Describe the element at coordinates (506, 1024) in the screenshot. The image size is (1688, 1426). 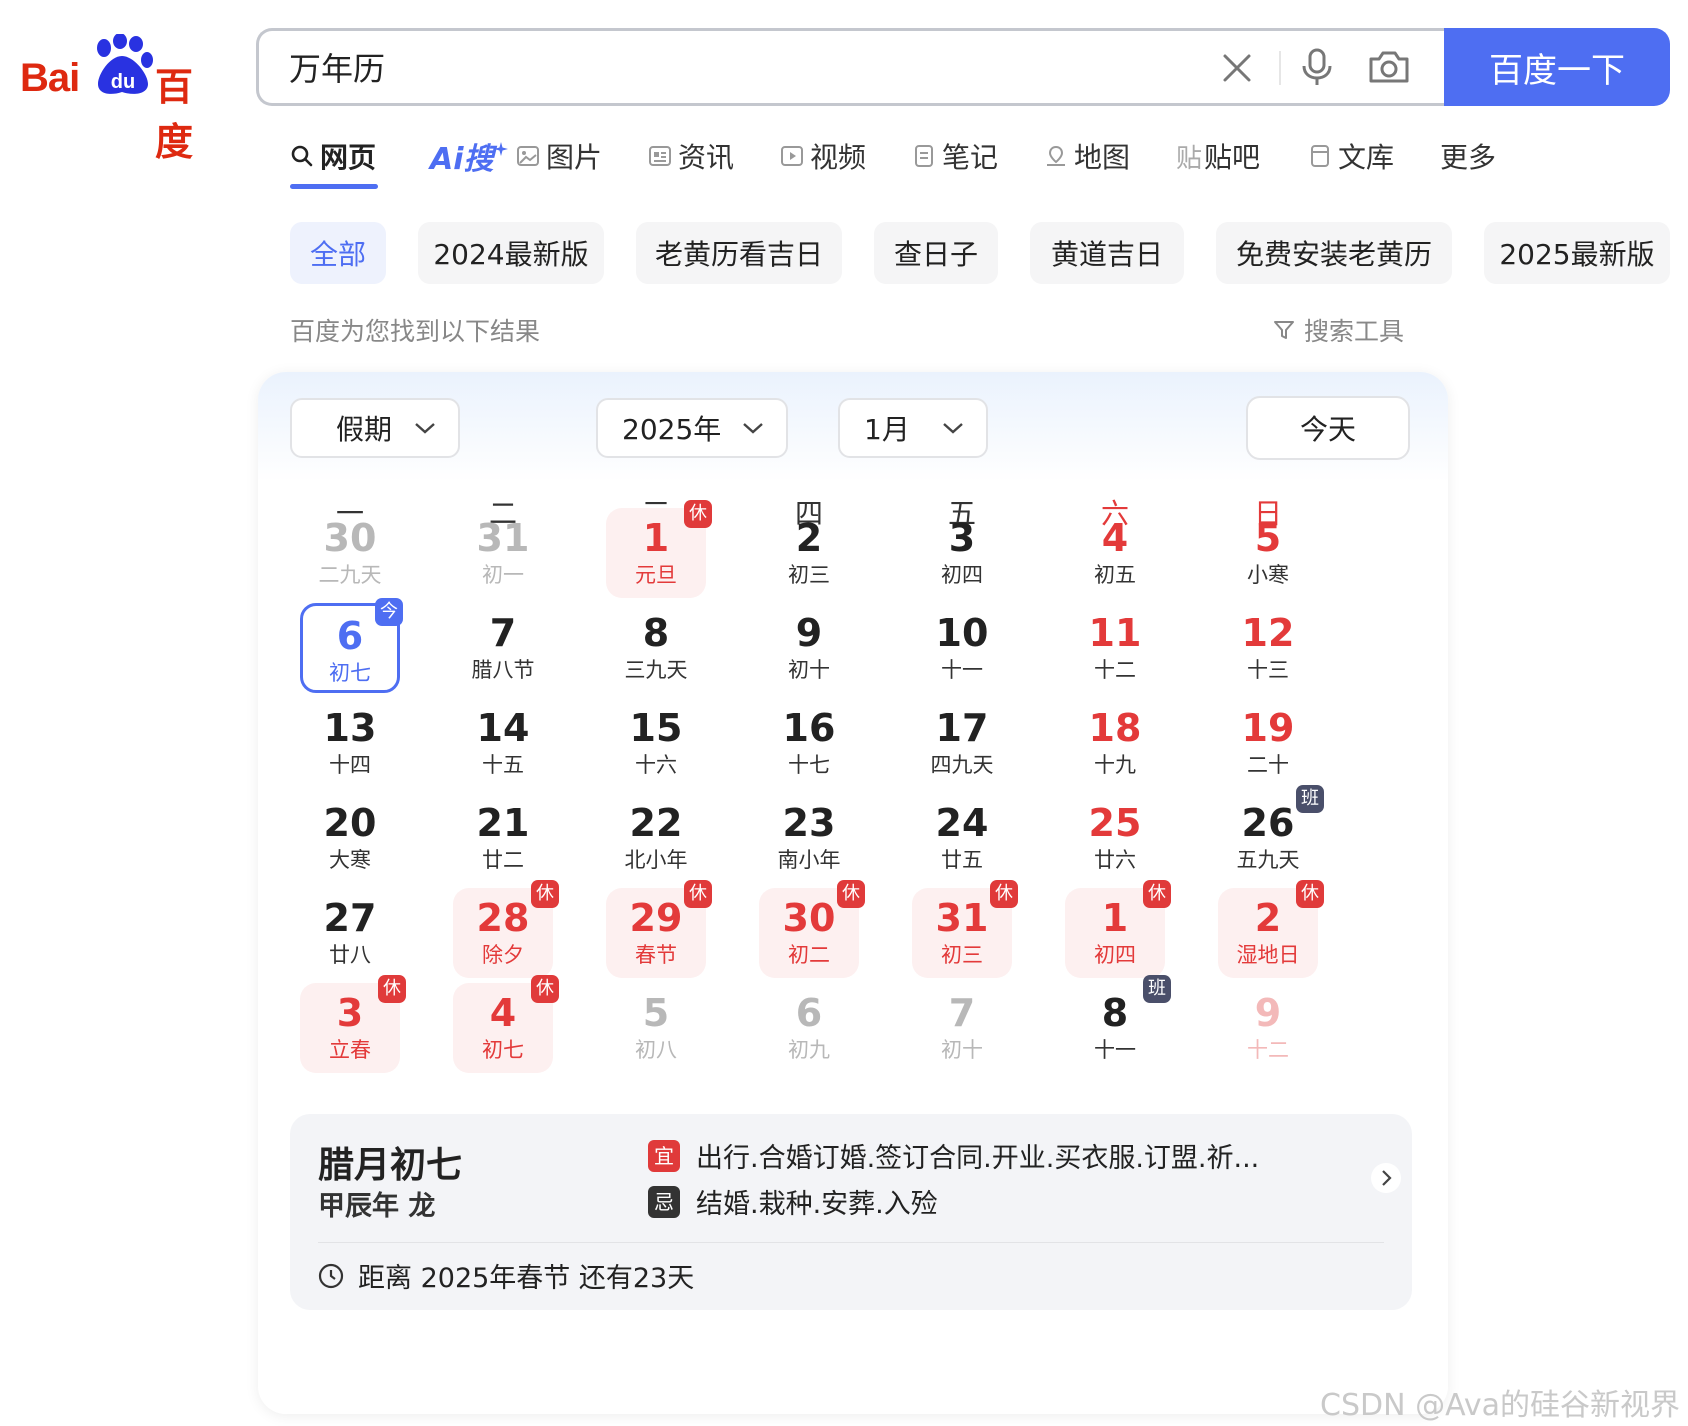
I see `calendar-day: 4 初七休` at that location.